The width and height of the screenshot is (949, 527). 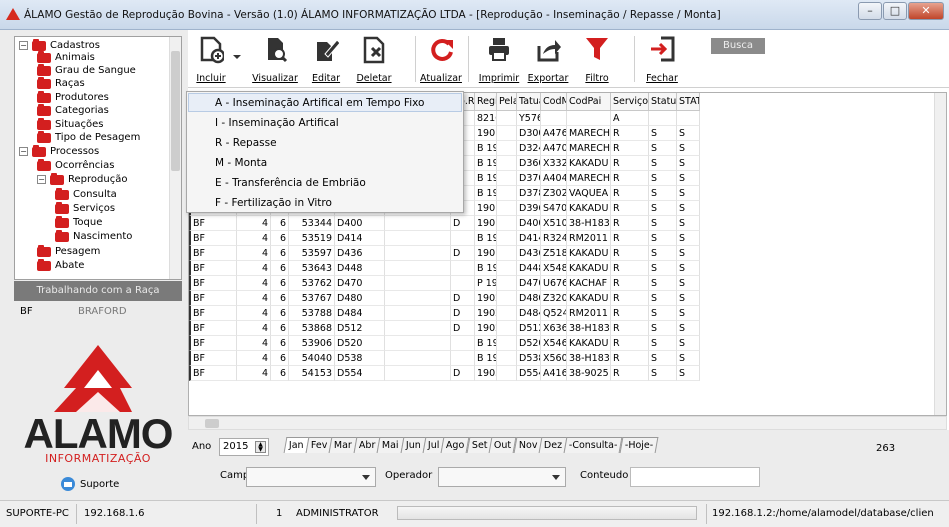 I want to click on column-header: STAT, so click(x=688, y=102).